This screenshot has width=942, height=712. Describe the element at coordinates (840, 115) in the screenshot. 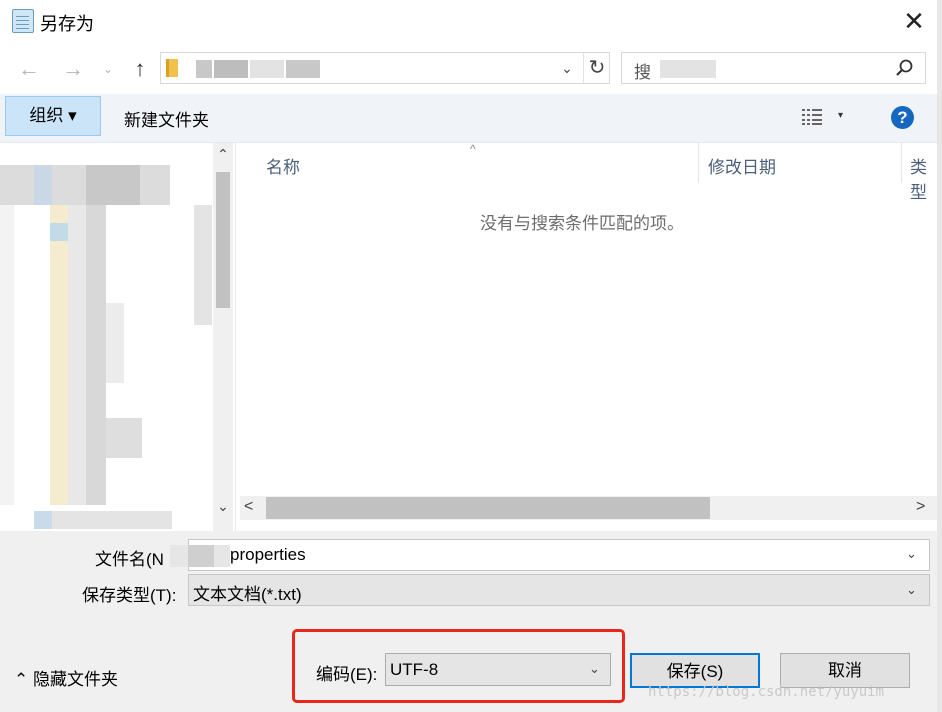

I see `view-dropdown-arrow-icon: ▾` at that location.